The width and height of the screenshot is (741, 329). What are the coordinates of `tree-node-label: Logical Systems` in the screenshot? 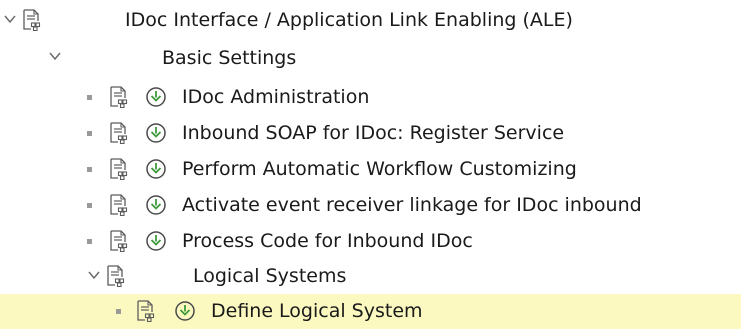 It's located at (269, 276).